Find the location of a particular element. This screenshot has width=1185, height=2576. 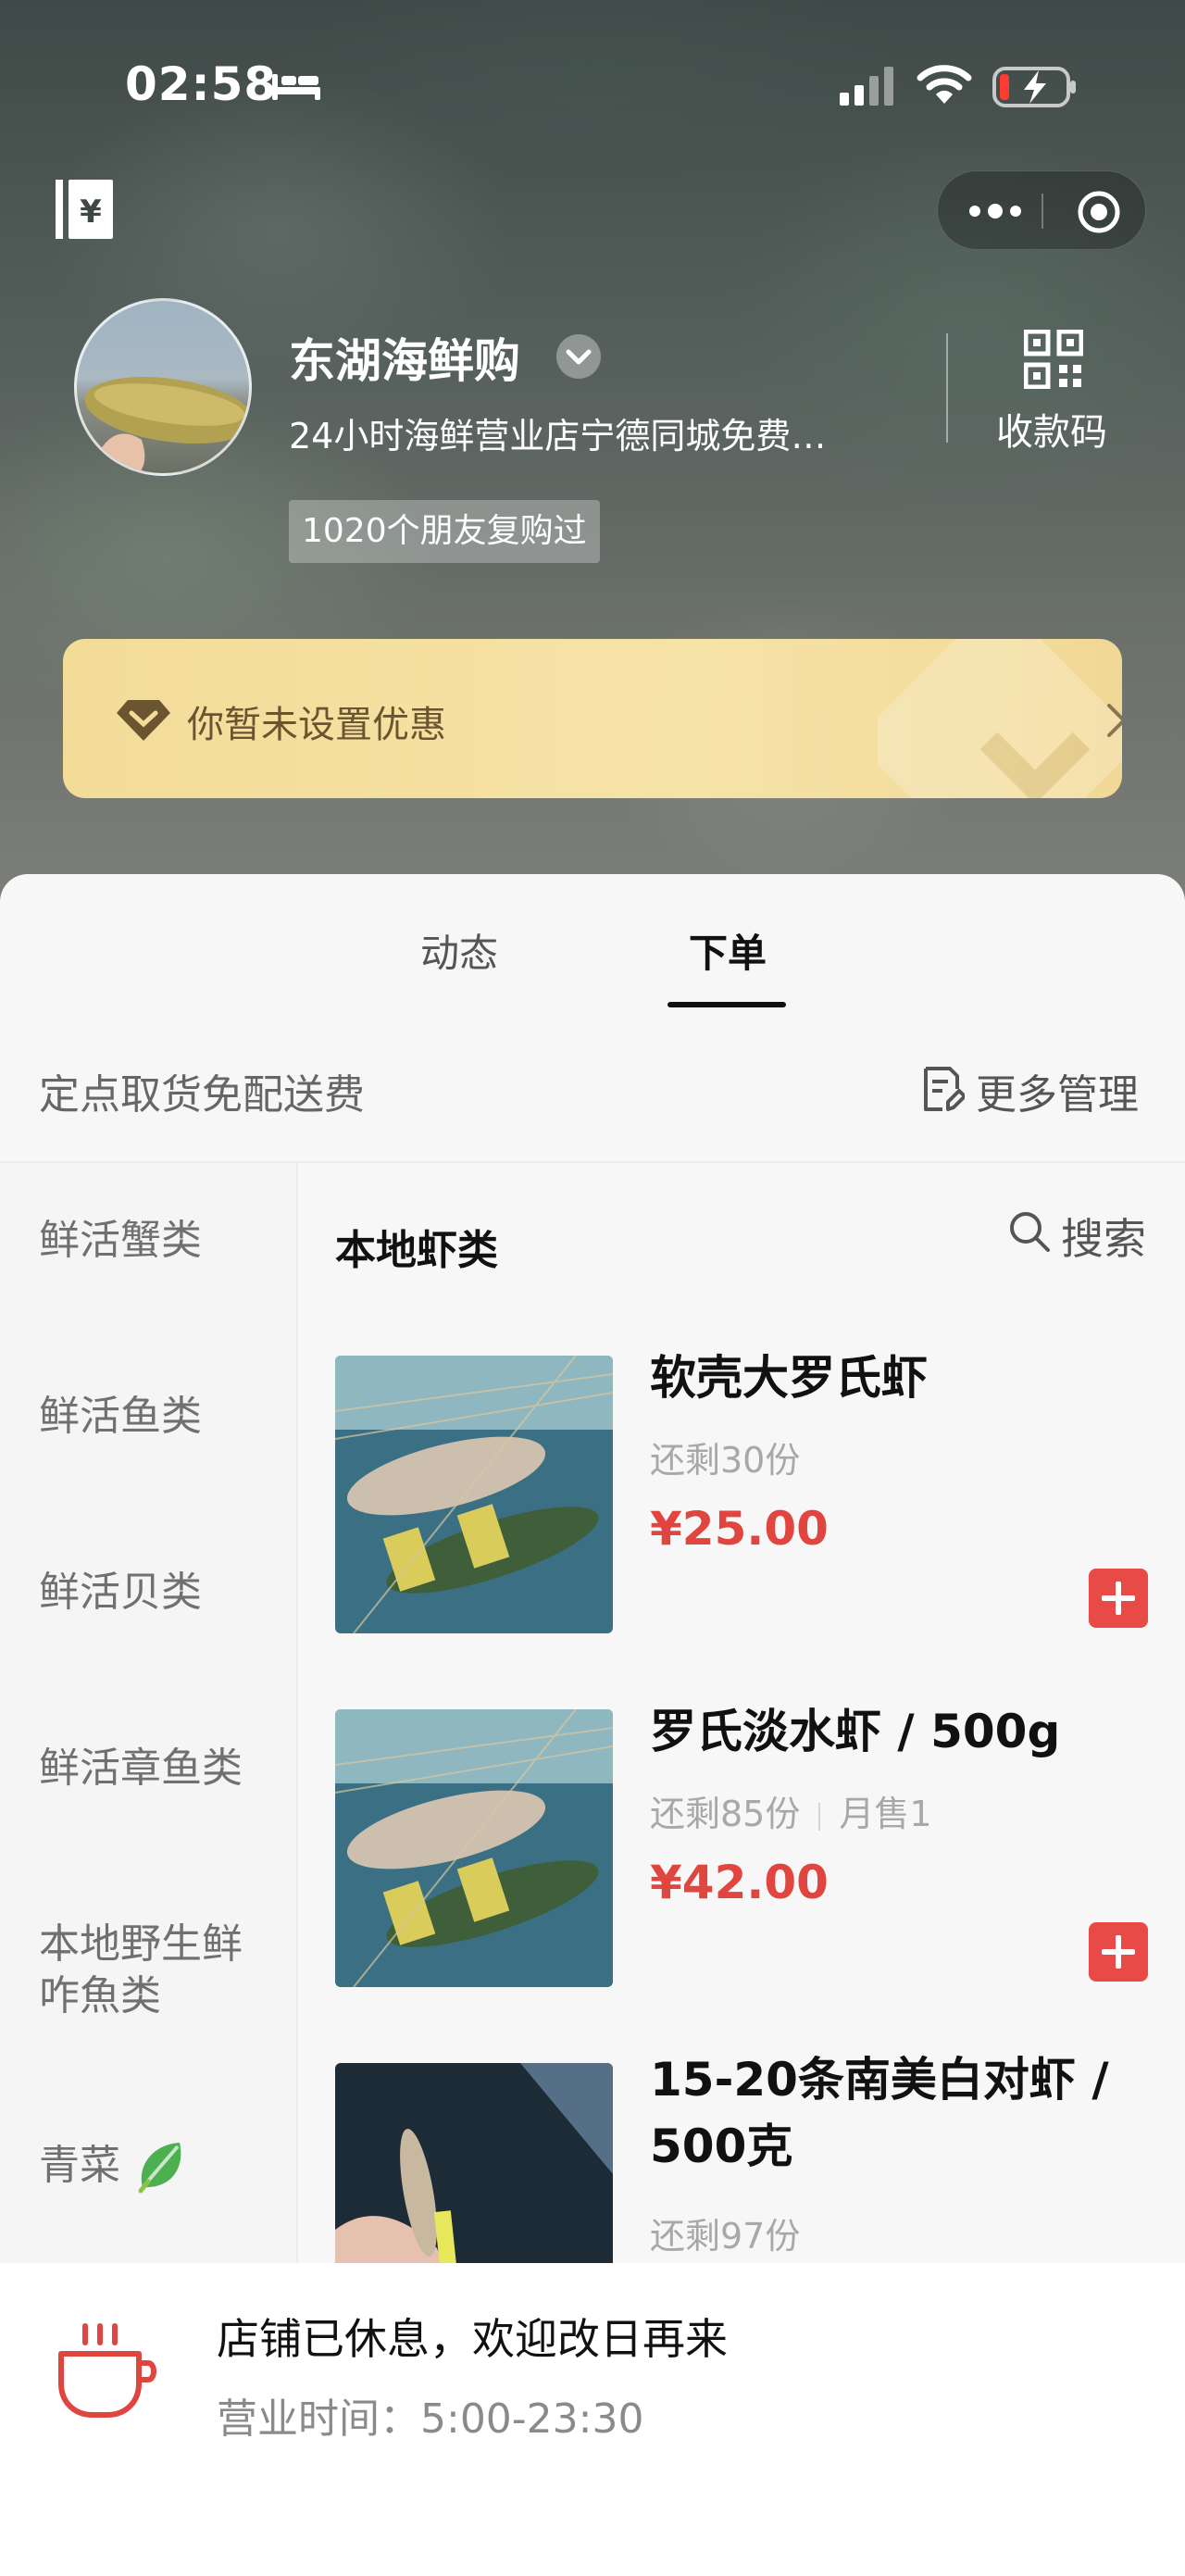

product-name: 罗氏淡水虾 / 500g is located at coordinates (909, 1731).